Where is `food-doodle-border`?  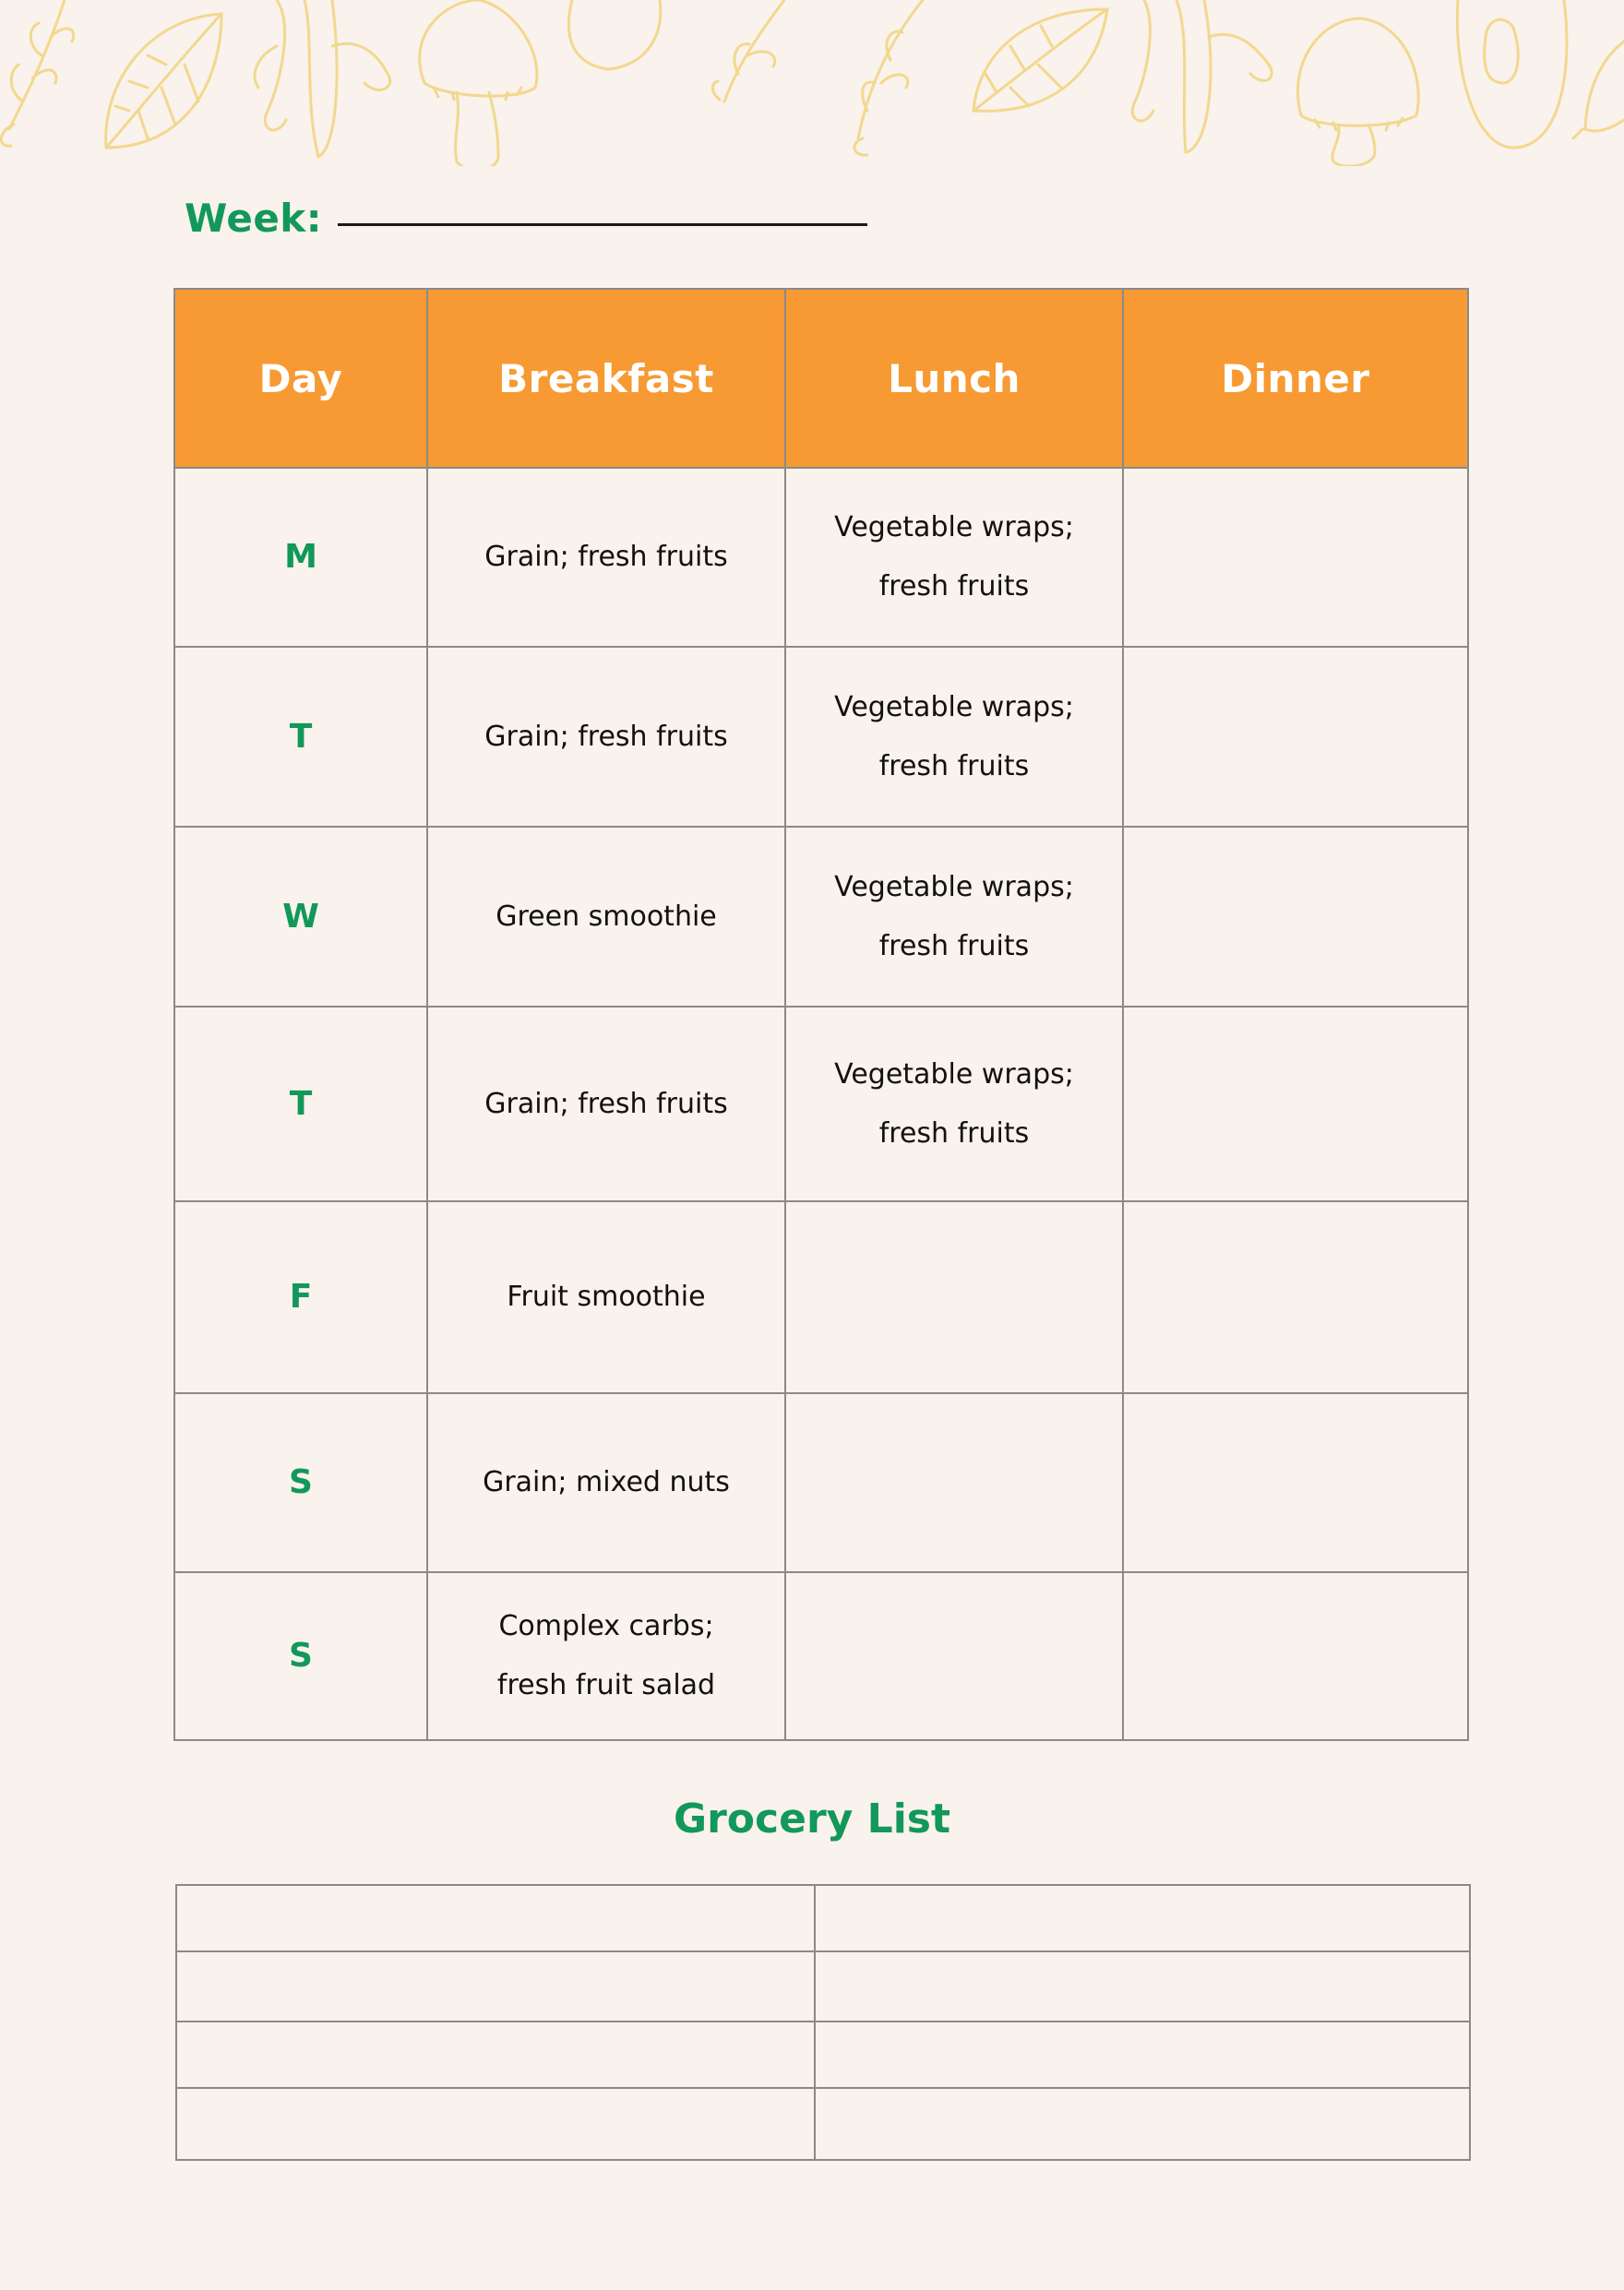
food-doodle-border is located at coordinates (812, 83).